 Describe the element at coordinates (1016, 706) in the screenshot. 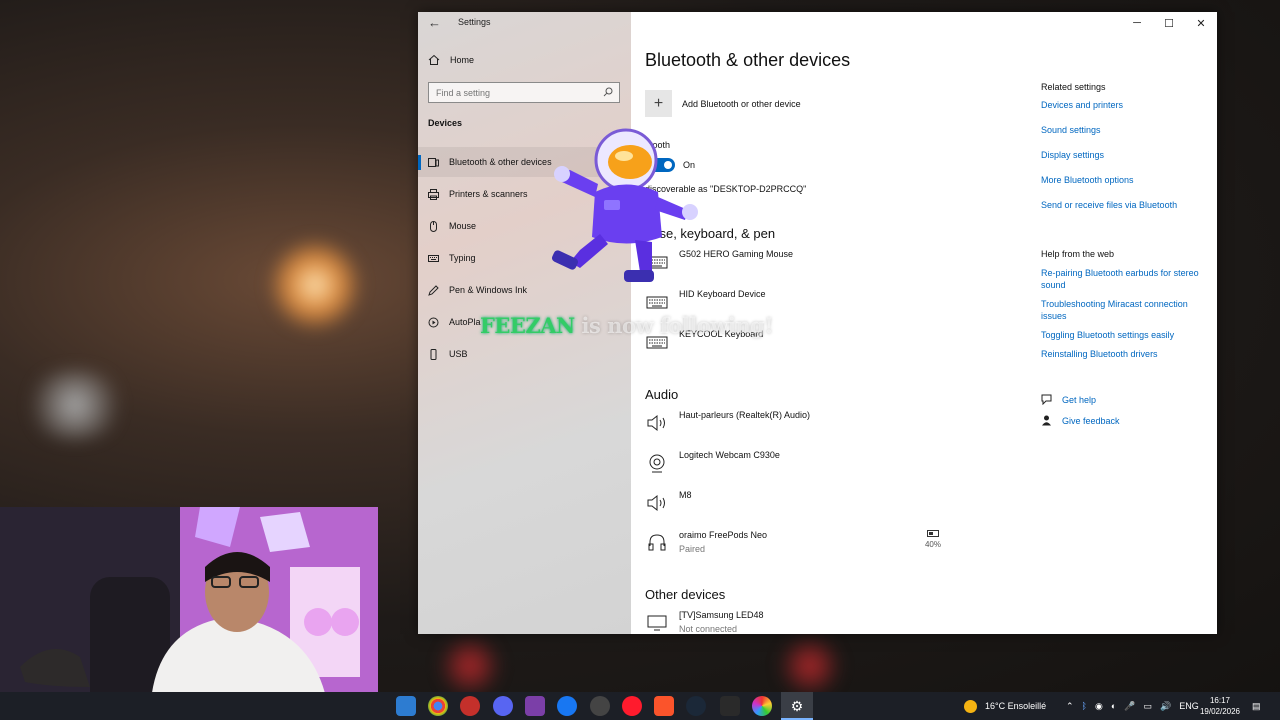

I see `weather-text: 16°C Ensoleillé` at that location.